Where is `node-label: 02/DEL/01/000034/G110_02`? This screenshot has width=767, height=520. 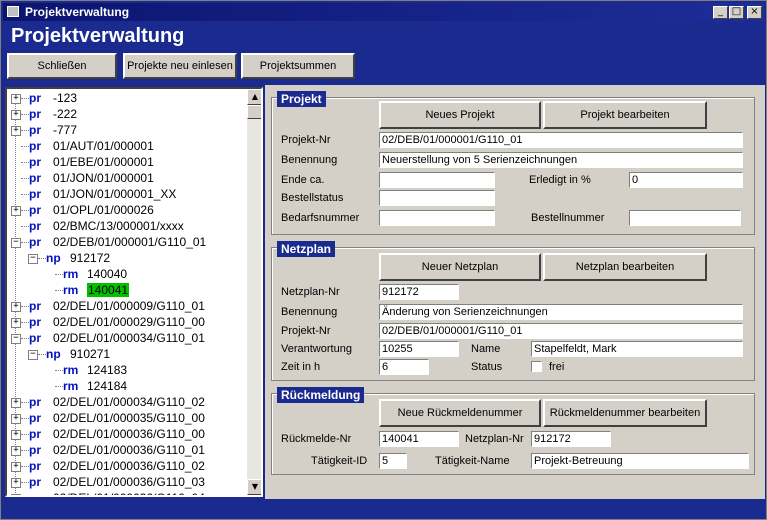 node-label: 02/DEL/01/000034/G110_02 is located at coordinates (129, 402).